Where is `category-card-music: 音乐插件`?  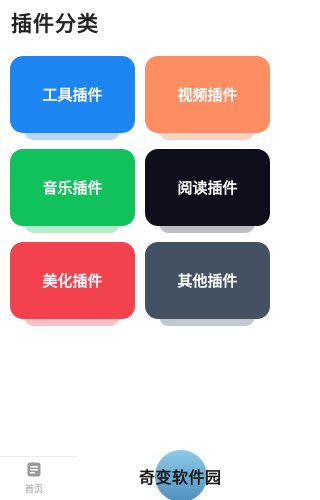 category-card-music: 音乐插件 is located at coordinates (72, 187).